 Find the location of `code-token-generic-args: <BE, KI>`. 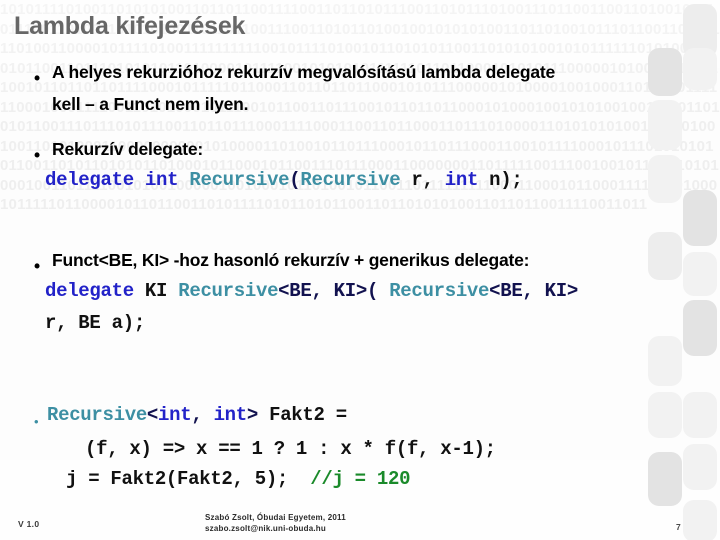

code-token-generic-args: <BE, KI> is located at coordinates (533, 291).